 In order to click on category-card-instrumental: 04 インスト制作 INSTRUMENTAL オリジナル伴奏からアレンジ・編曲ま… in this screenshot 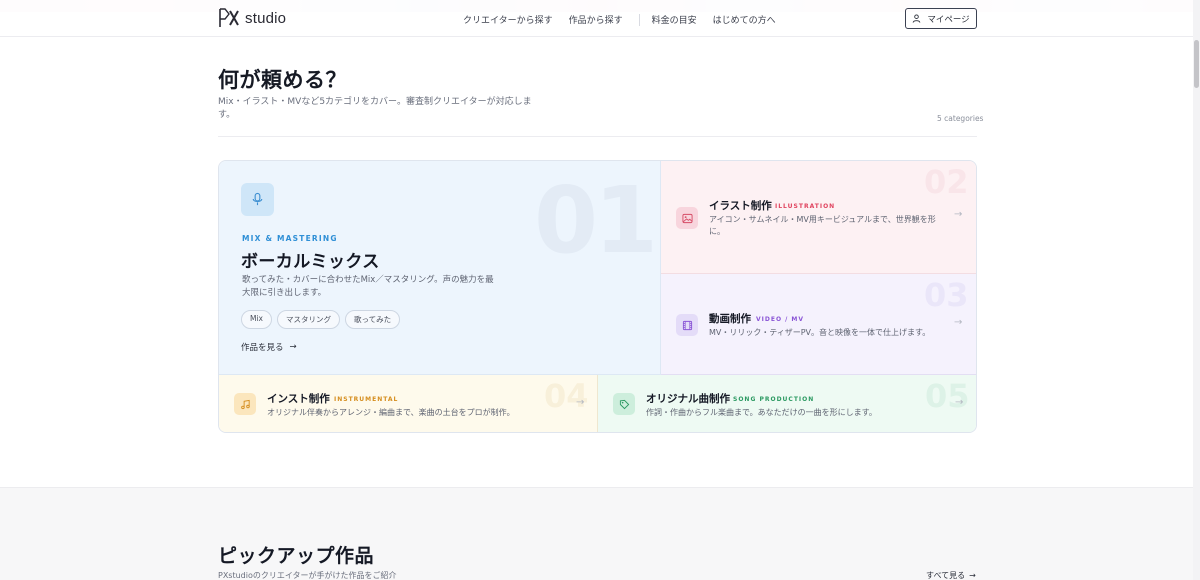, I will do `click(408, 403)`.